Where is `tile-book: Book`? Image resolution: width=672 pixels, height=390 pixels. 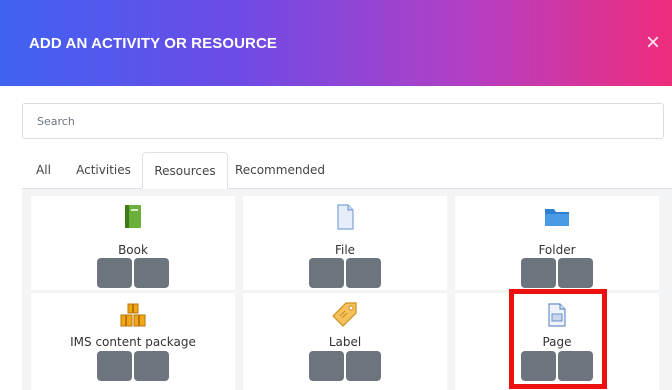
tile-book: Book is located at coordinates (133, 243).